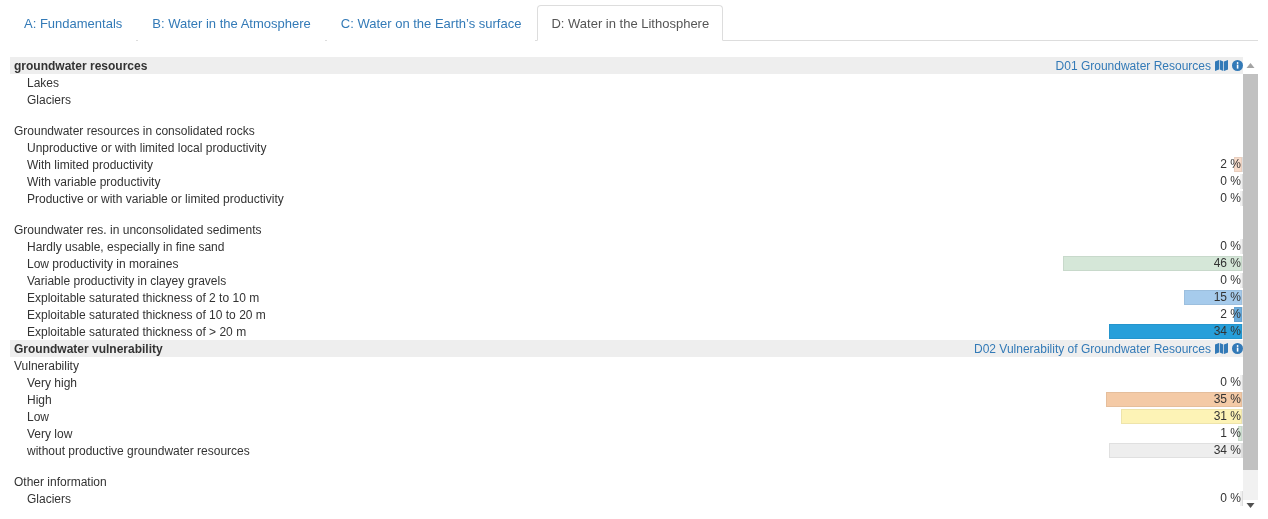  I want to click on category-label: without productive groundwater resources, so click(138, 450).